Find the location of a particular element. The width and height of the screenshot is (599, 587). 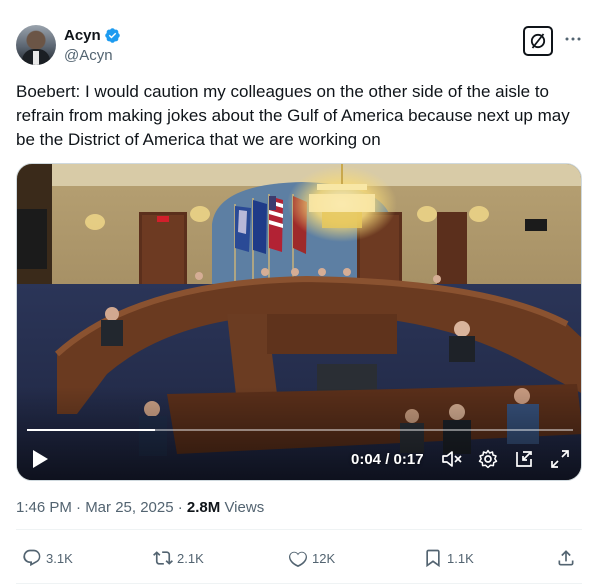

share-button is located at coordinates (566, 558).